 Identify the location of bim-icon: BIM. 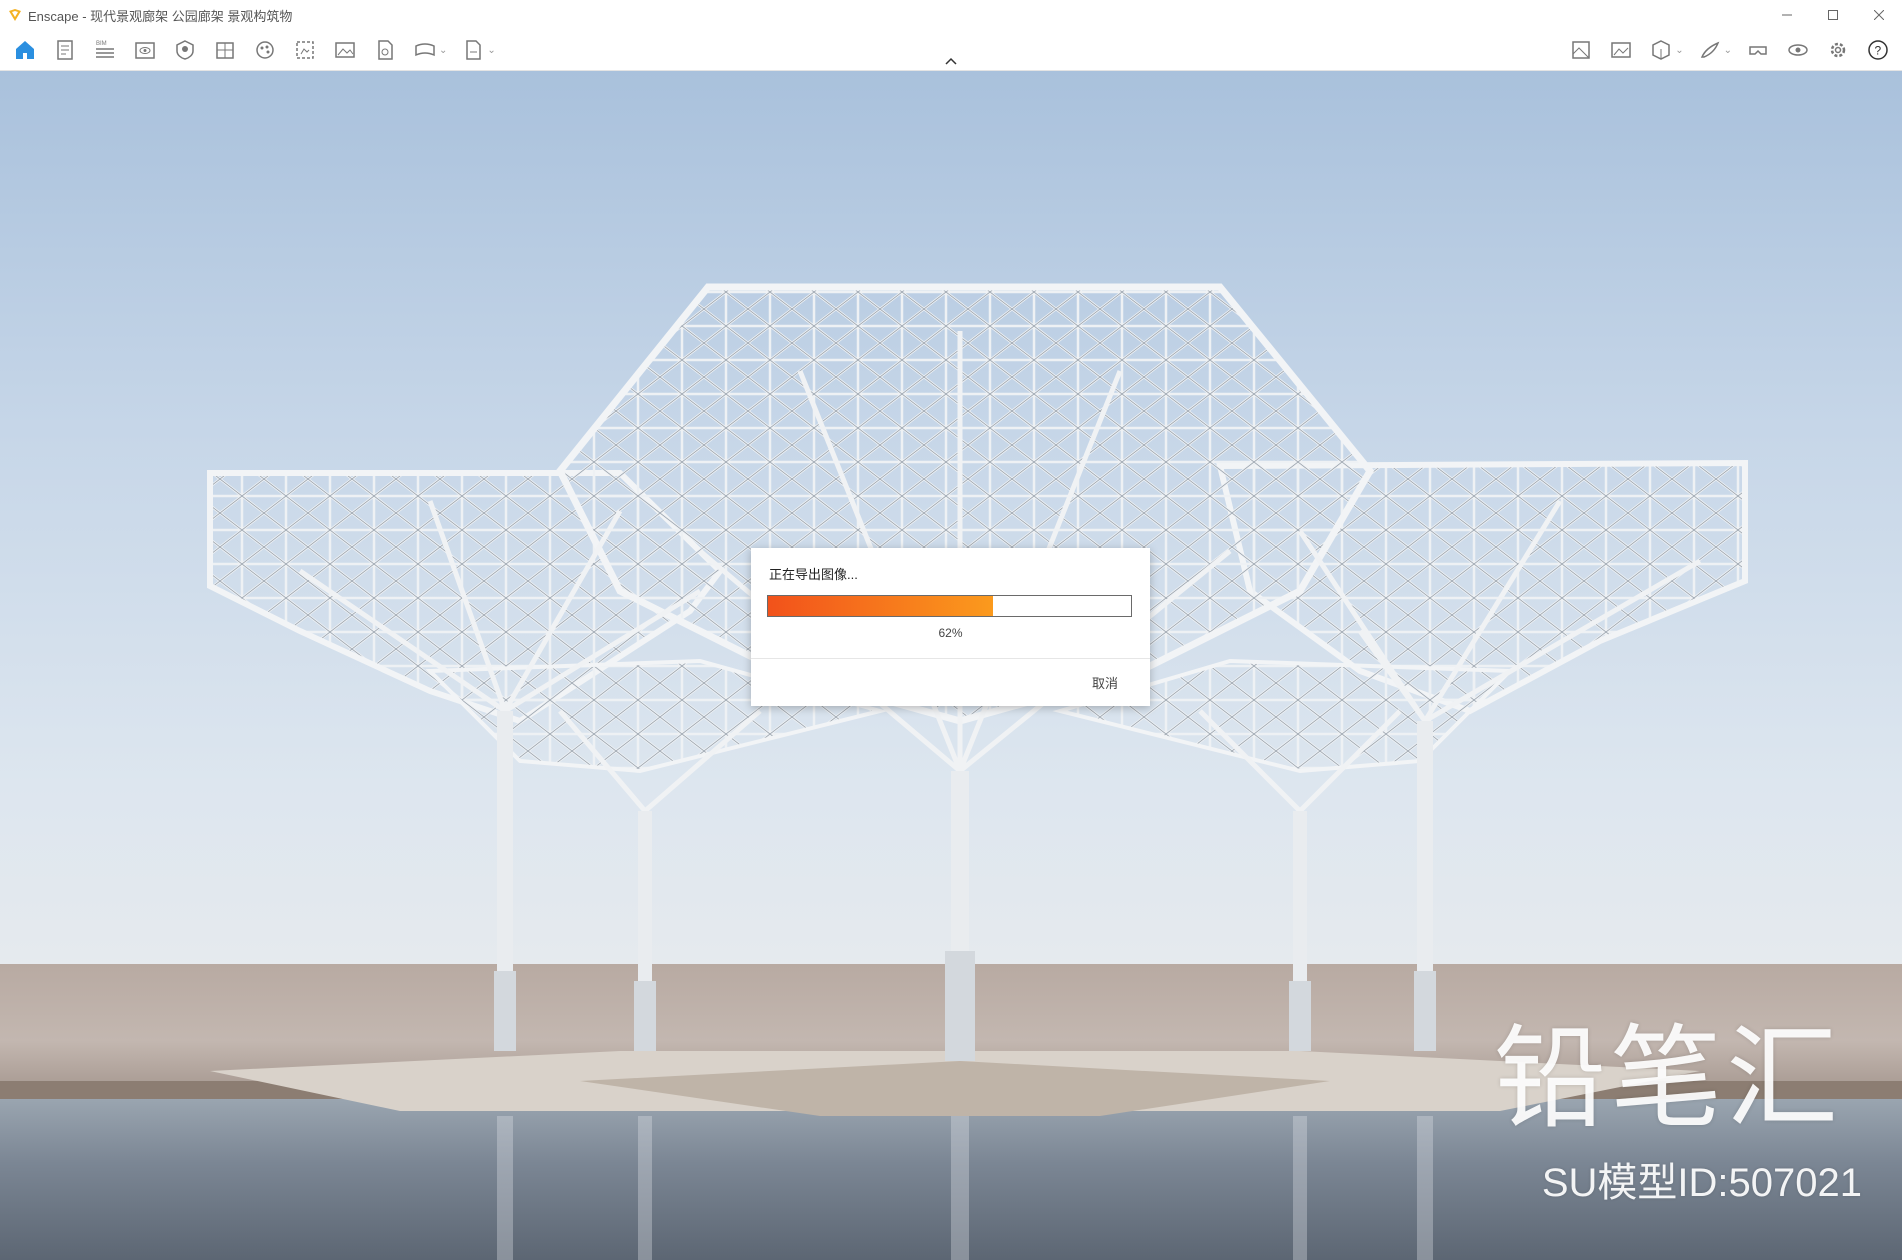
(105, 49).